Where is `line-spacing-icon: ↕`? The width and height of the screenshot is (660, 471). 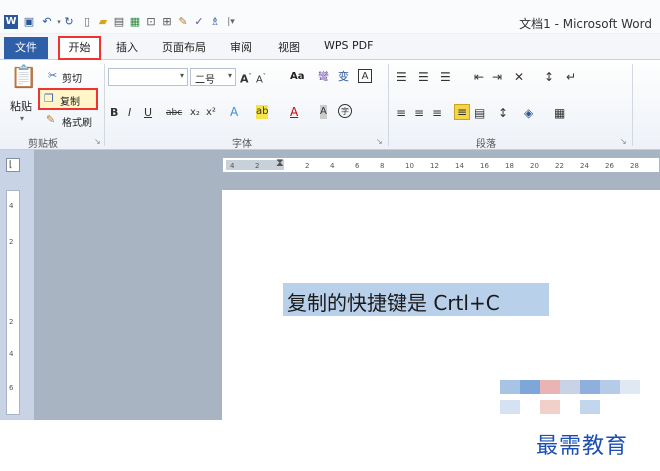
line-spacing-icon: ↕ is located at coordinates (503, 113).